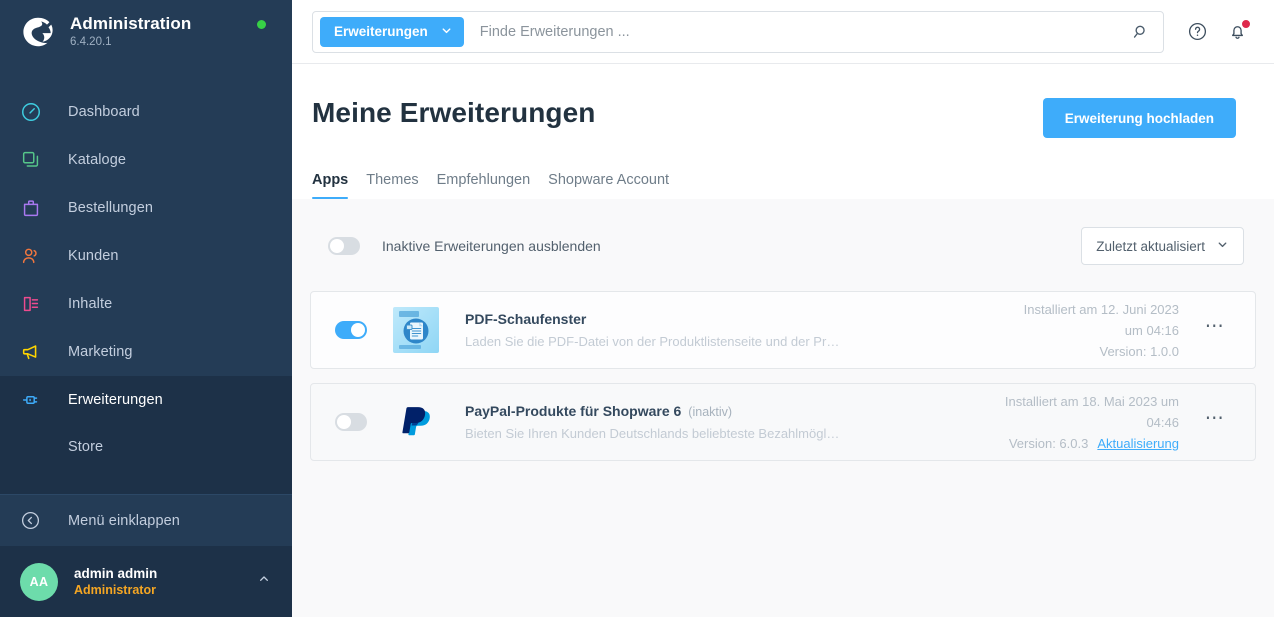 The height and width of the screenshot is (617, 1274). Describe the element at coordinates (86, 447) in the screenshot. I see `sidebar-subitem-label: Store` at that location.